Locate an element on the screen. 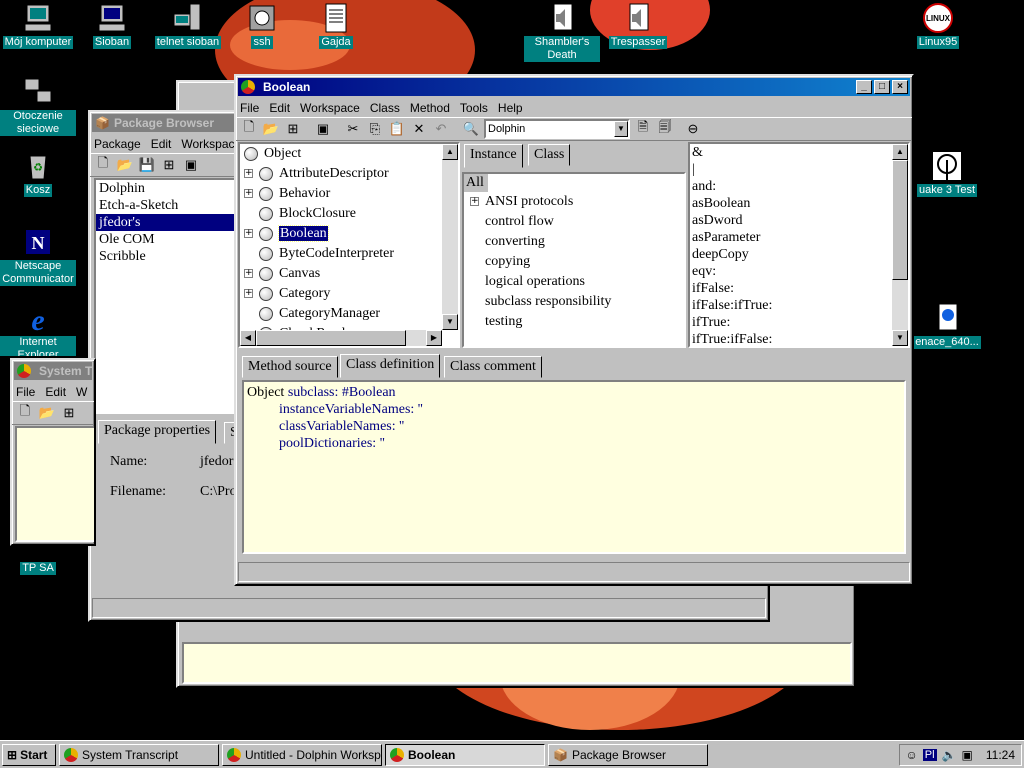  desktop-icon-sioban: Sioban is located at coordinates (112, 25).